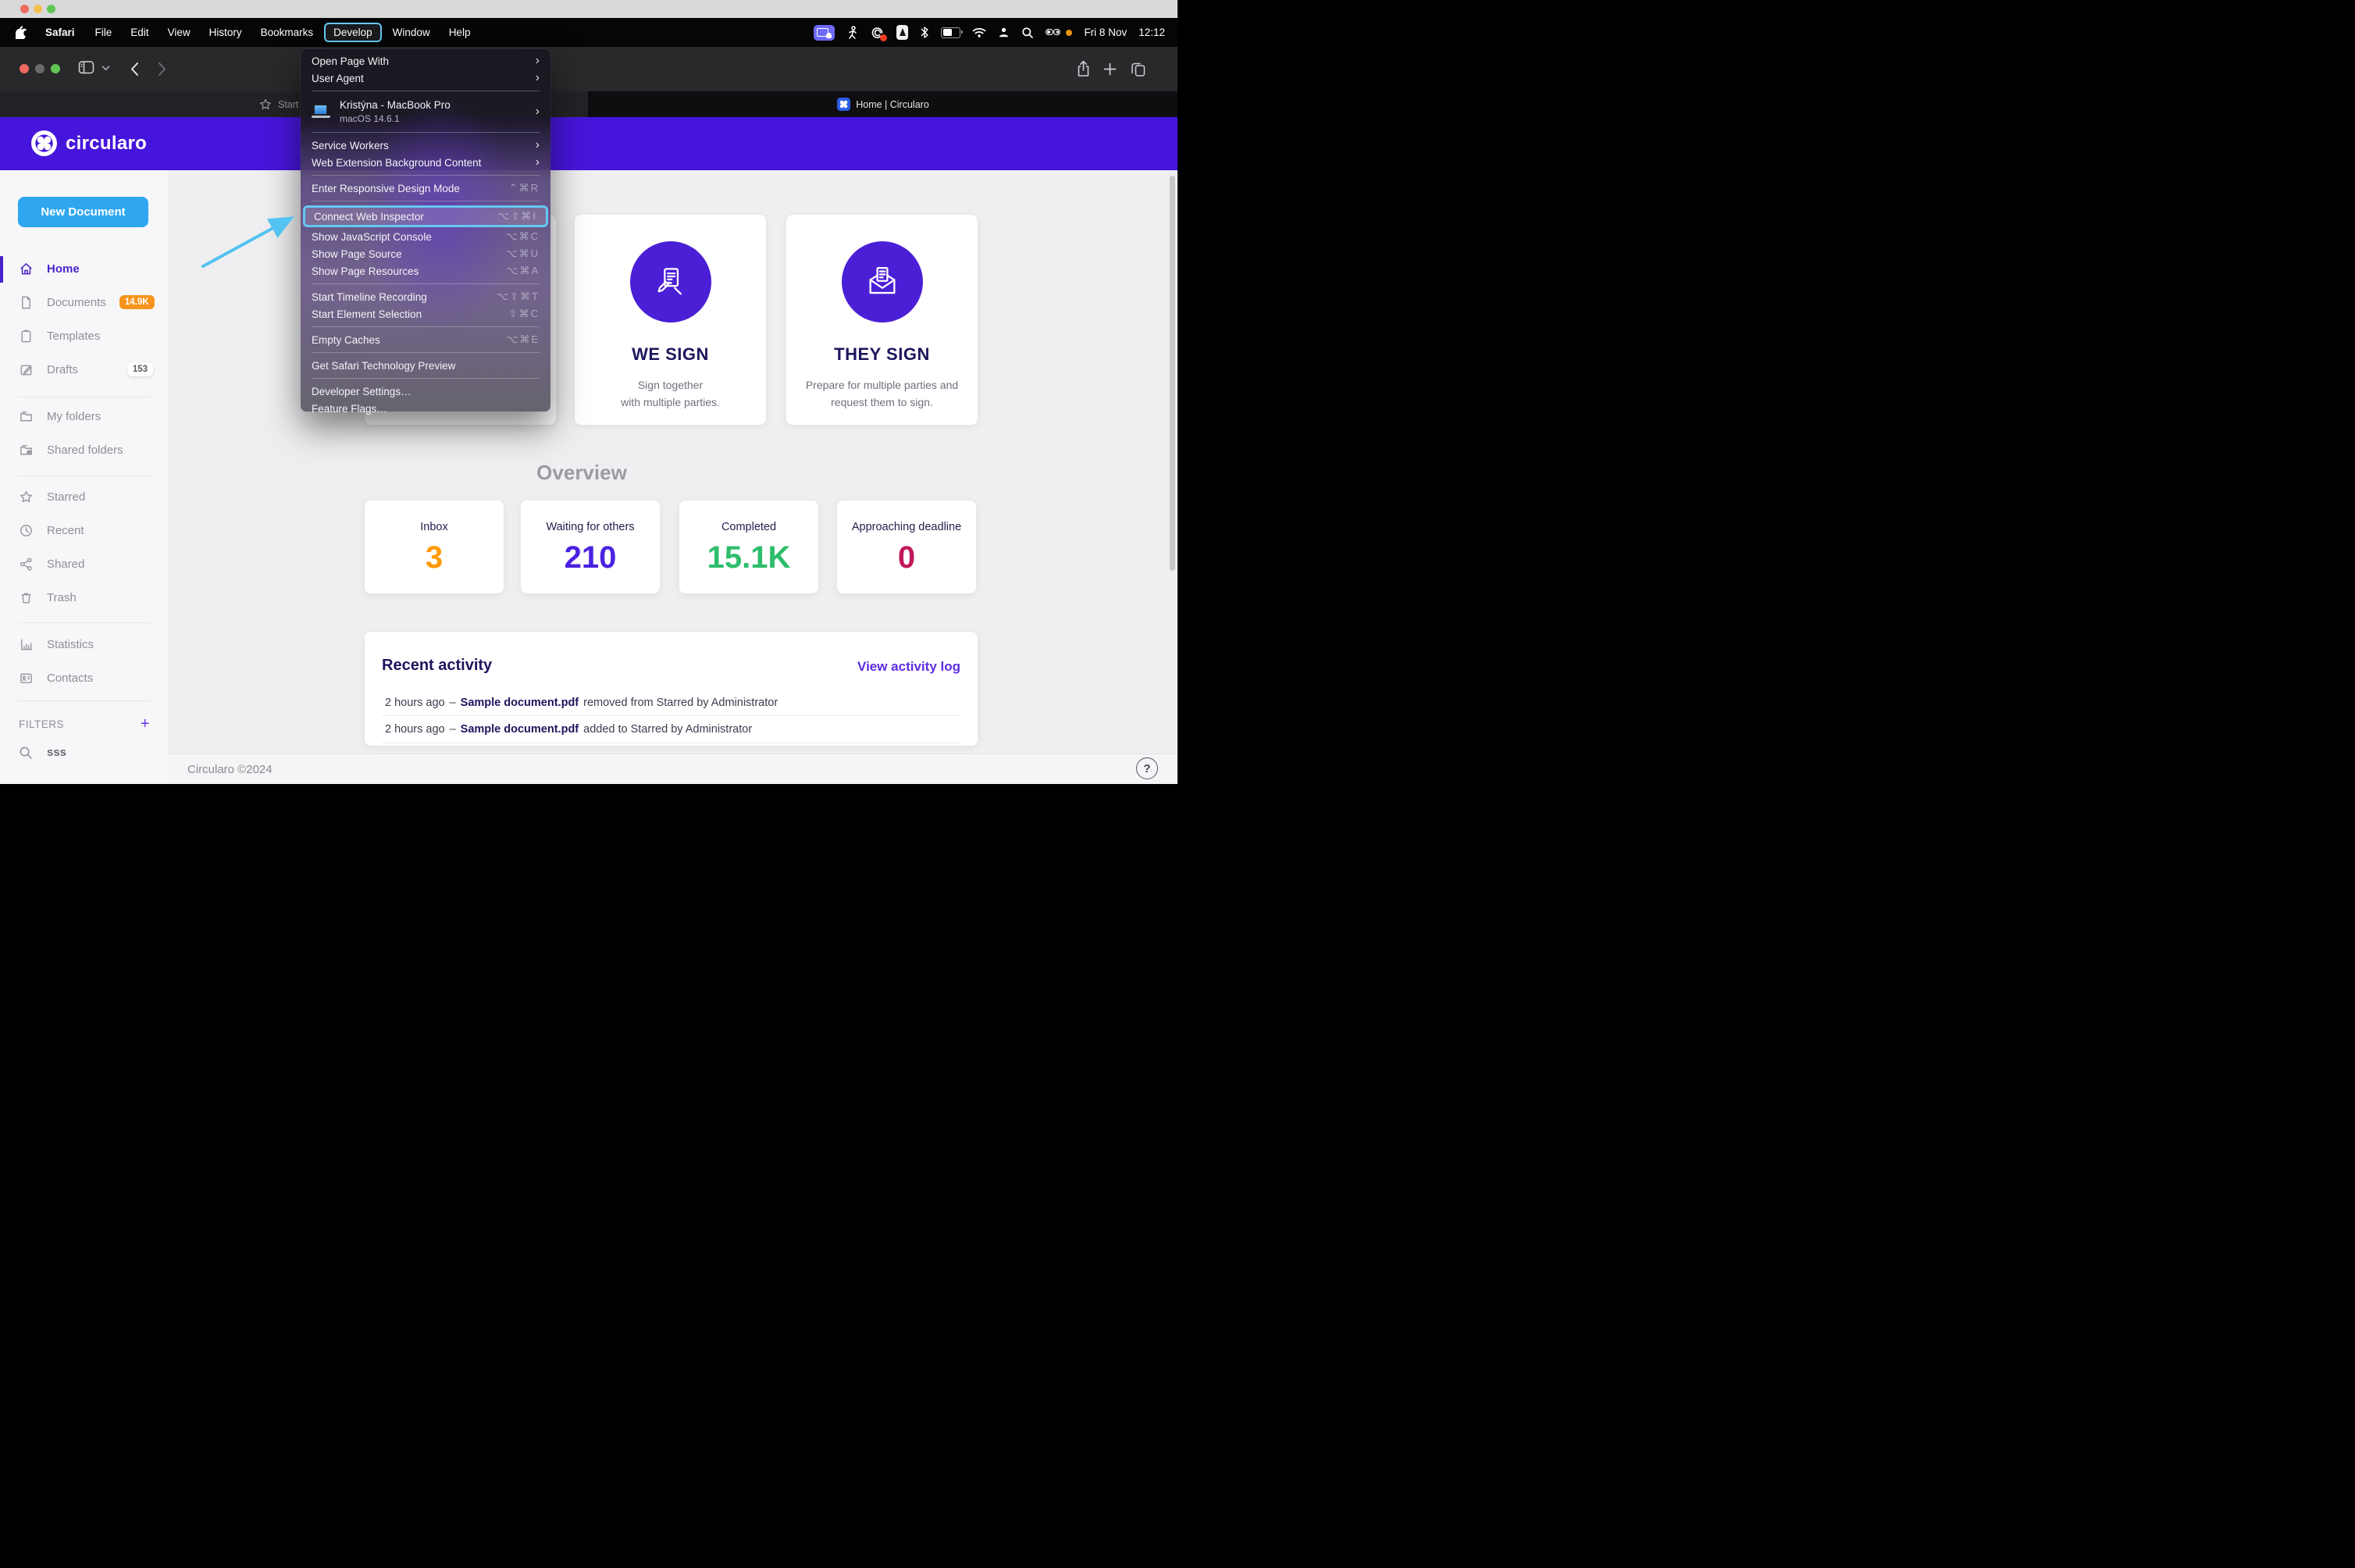 The width and height of the screenshot is (2355, 1568). I want to click on stat-value: 15.1K, so click(749, 557).